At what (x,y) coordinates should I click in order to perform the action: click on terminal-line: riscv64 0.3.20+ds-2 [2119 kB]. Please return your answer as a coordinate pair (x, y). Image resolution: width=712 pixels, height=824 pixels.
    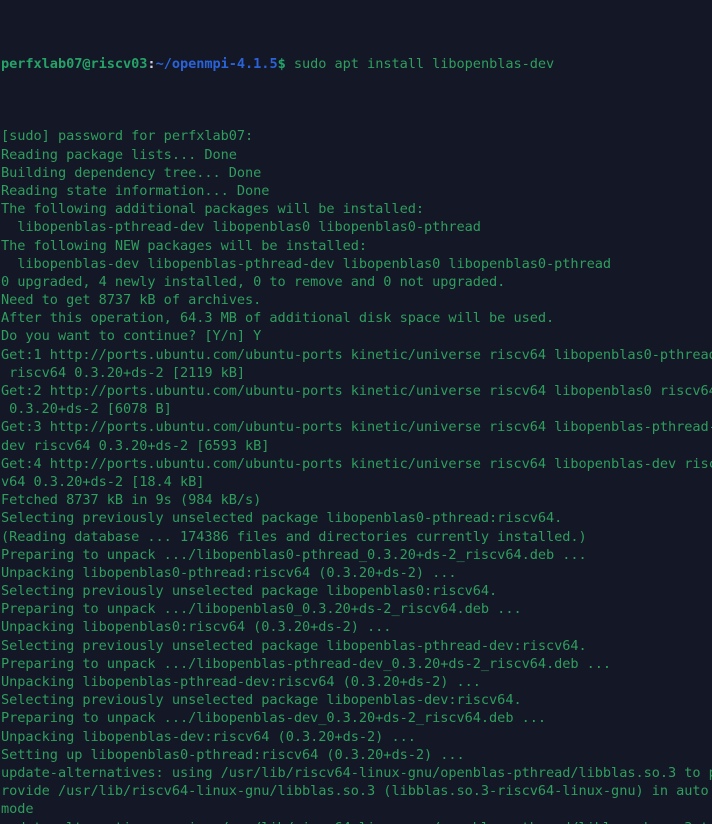
    Looking at the image, I should click on (123, 372).